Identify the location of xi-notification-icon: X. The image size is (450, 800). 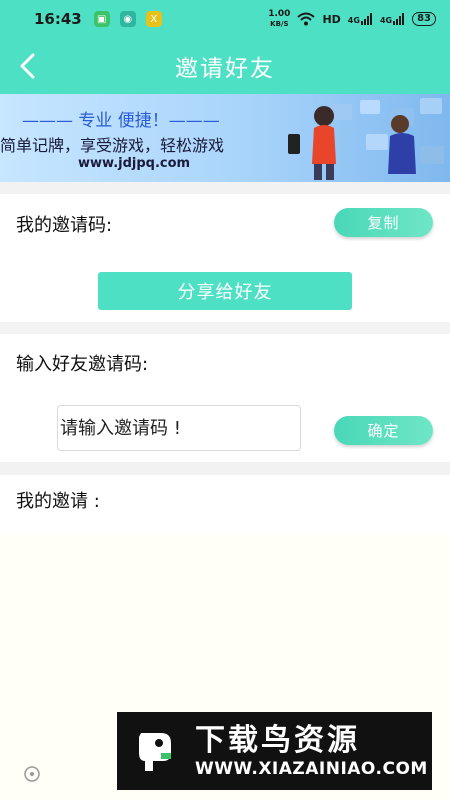
(153, 19).